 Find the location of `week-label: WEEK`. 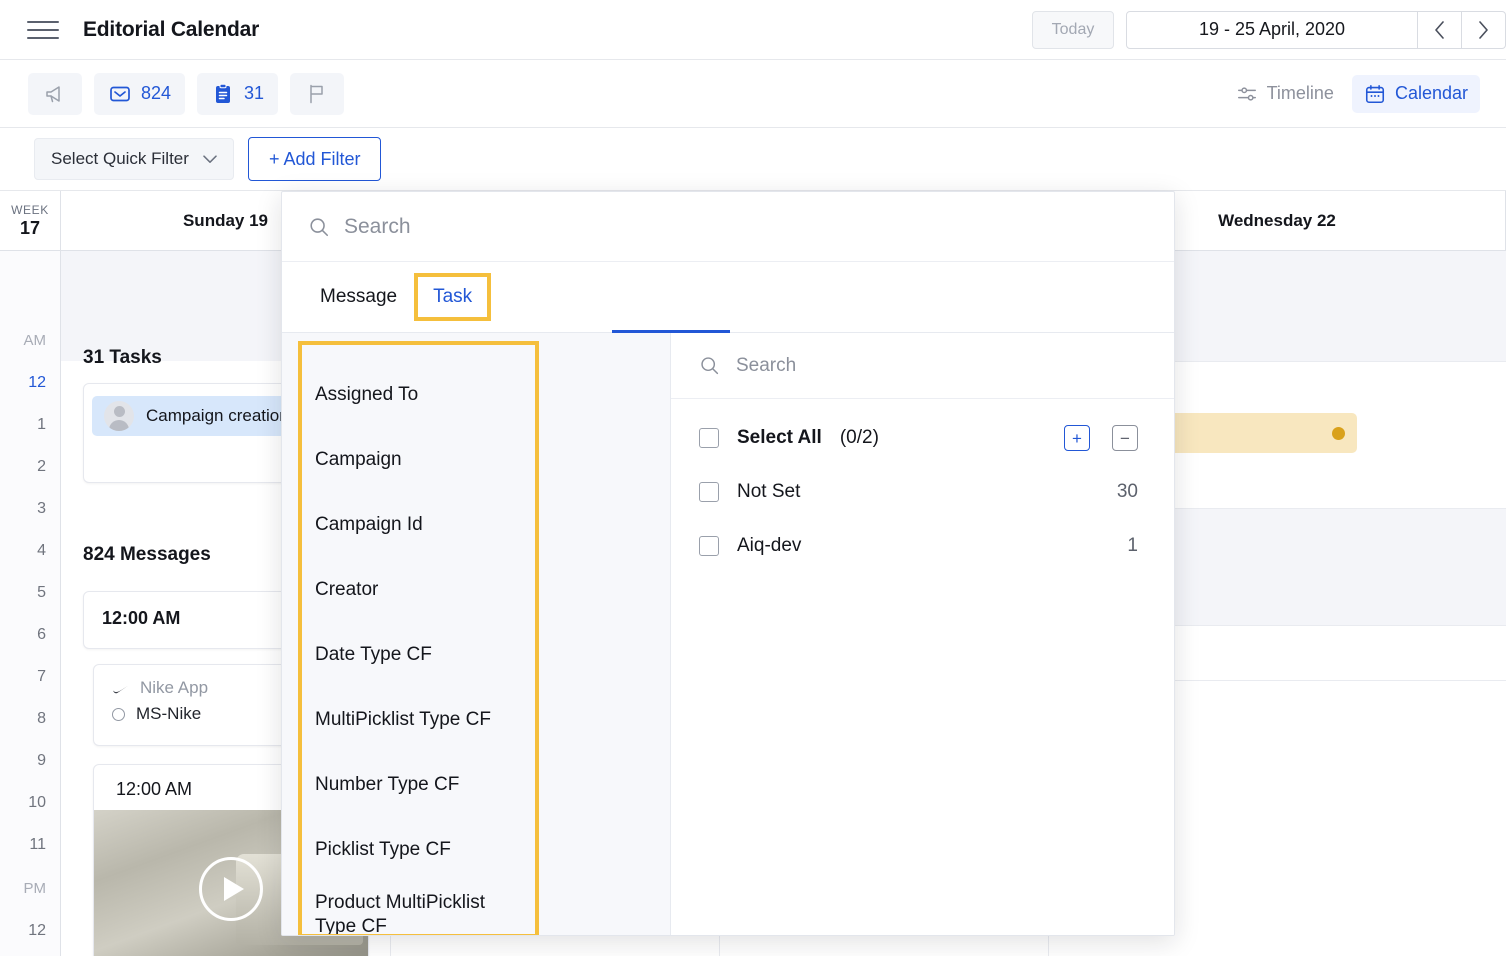

week-label: WEEK is located at coordinates (30, 210).